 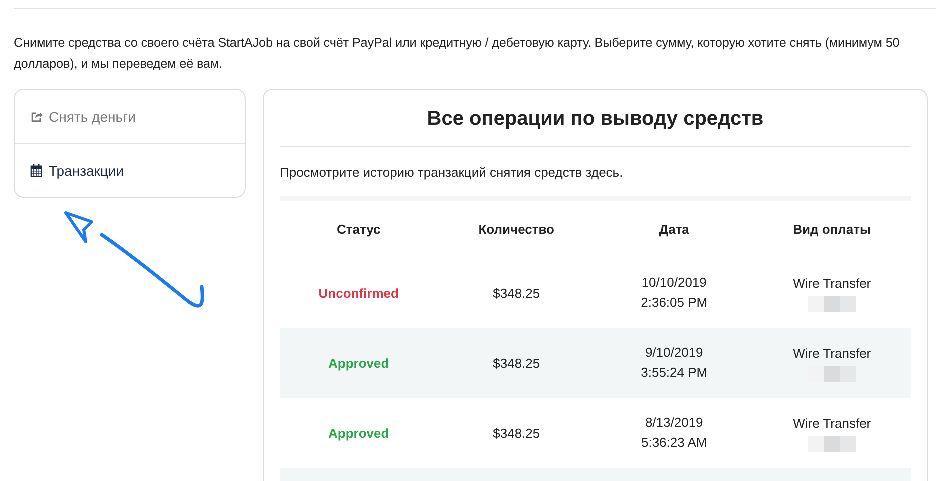 I want to click on panel-title: Все операции по выводу средств, so click(x=595, y=119).